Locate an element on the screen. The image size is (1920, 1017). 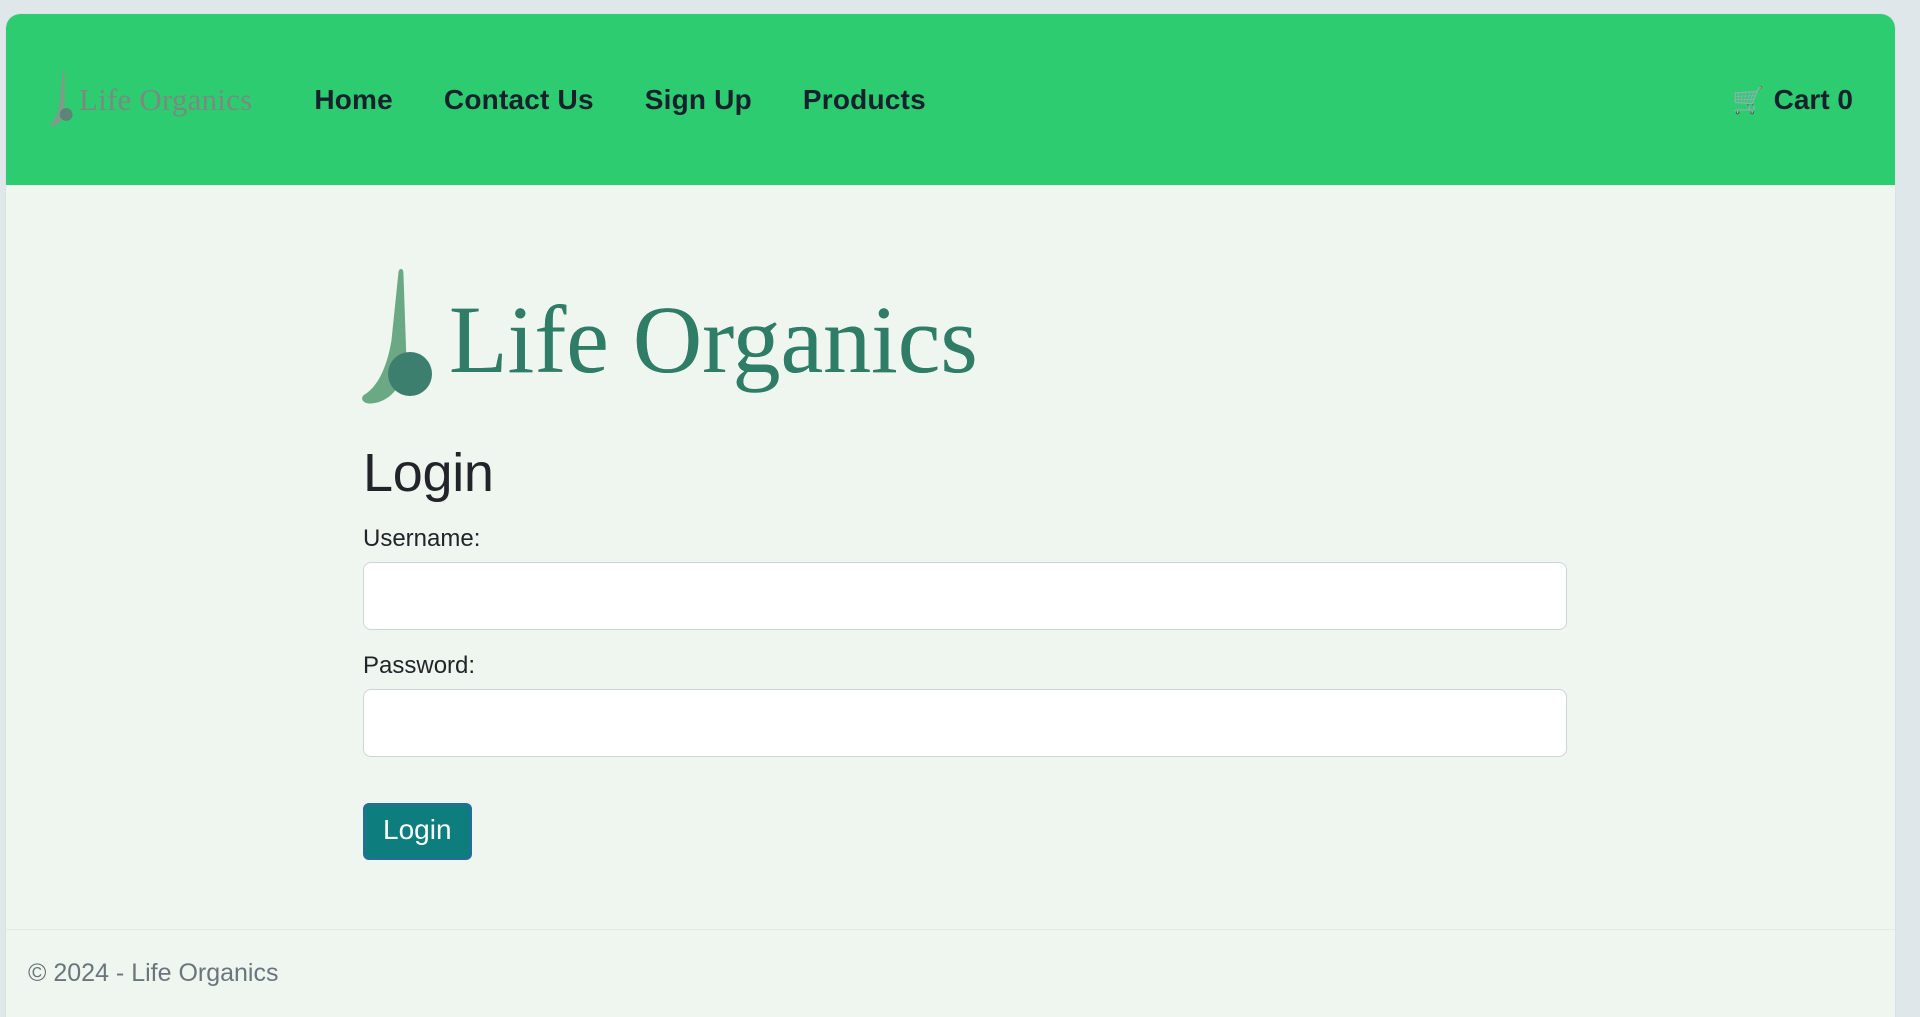
cart-label: Cart 0 is located at coordinates (1813, 99).